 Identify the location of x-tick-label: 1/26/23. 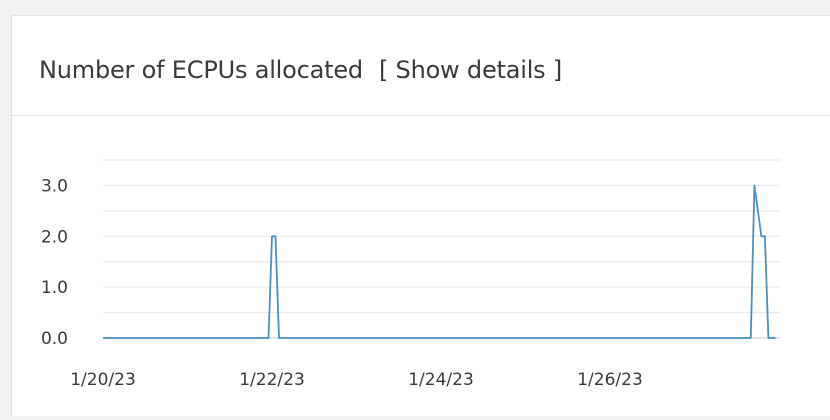
(610, 380).